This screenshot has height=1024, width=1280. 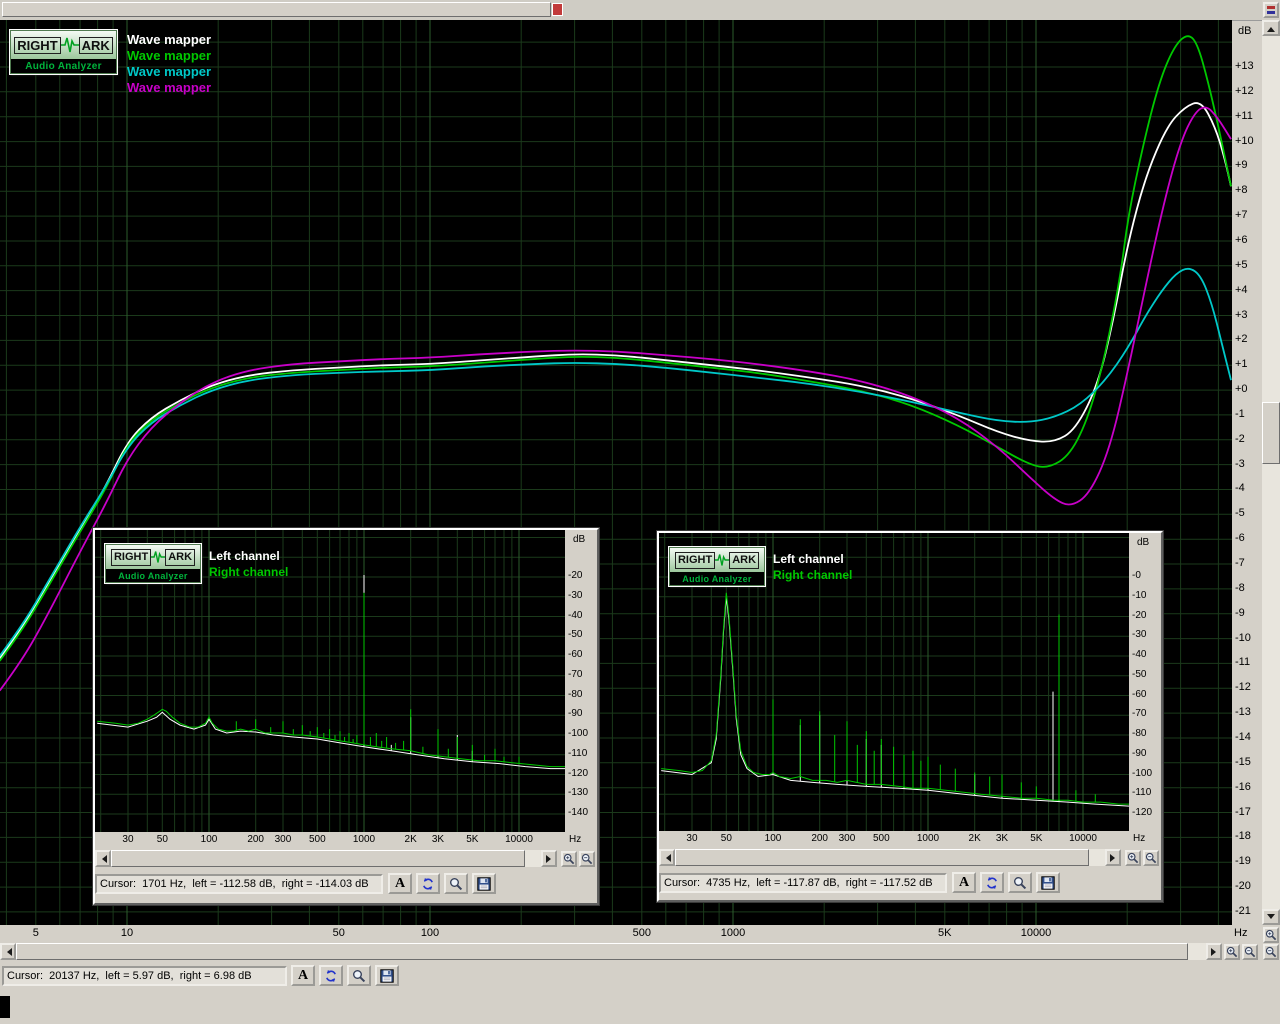 I want to click on y-tick-label: +2, so click(x=1241, y=339).